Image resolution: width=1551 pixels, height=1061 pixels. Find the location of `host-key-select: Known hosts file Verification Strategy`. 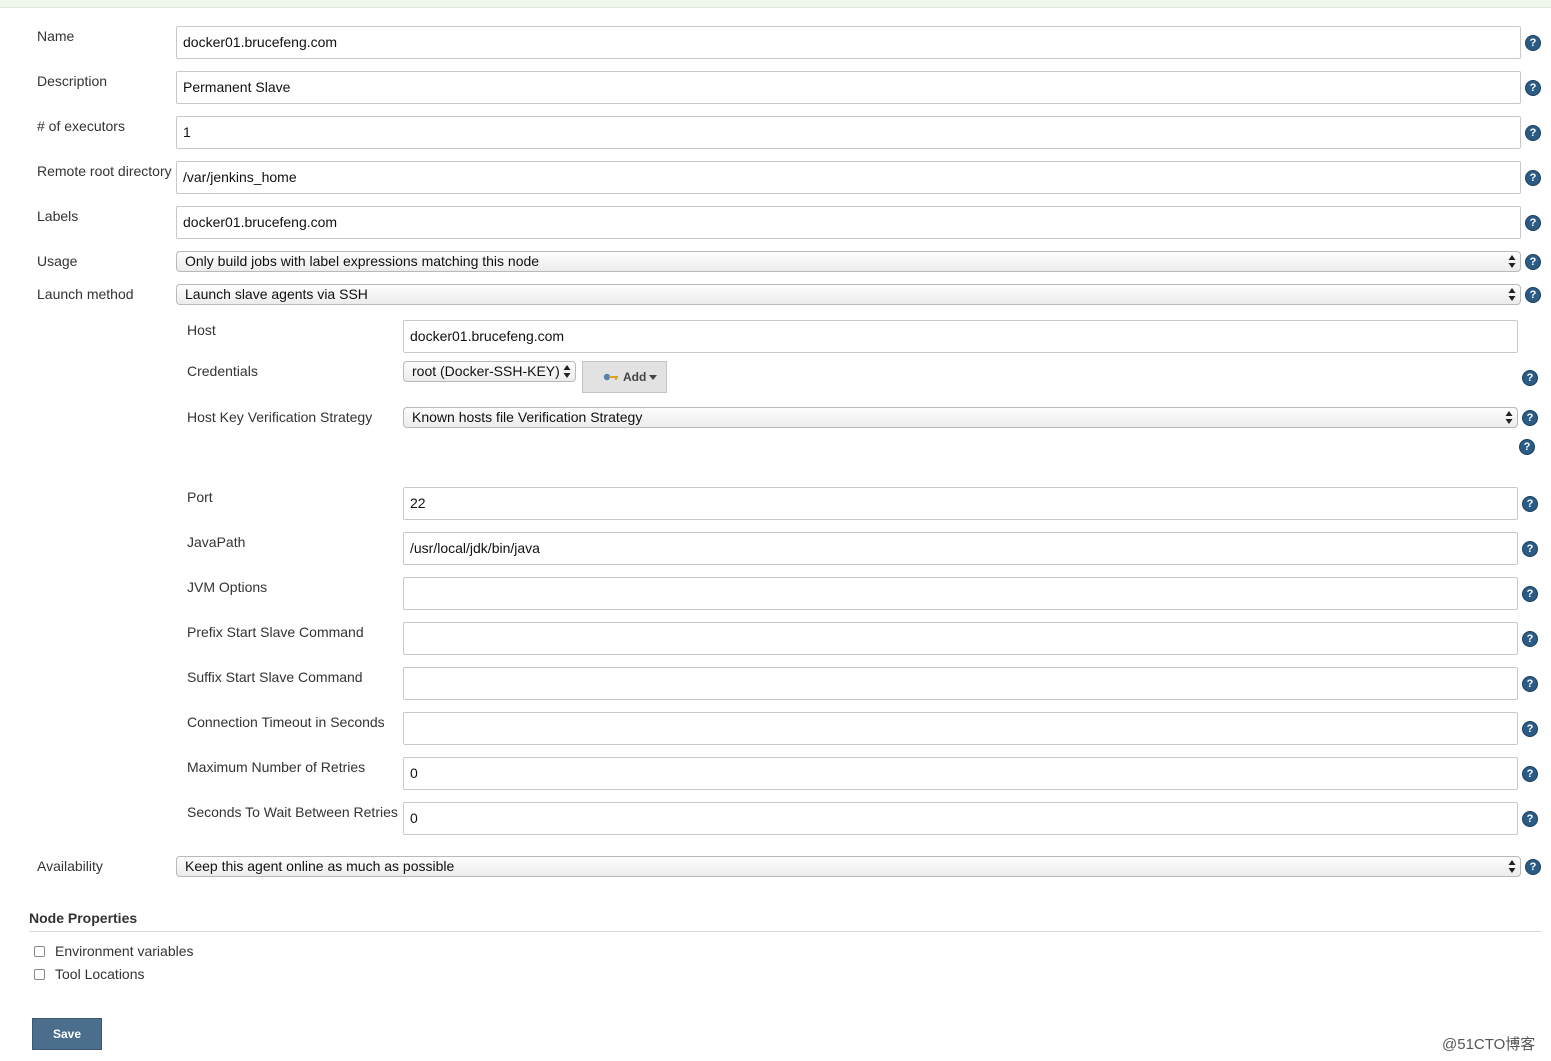

host-key-select: Known hosts file Verification Strategy is located at coordinates (960, 417).